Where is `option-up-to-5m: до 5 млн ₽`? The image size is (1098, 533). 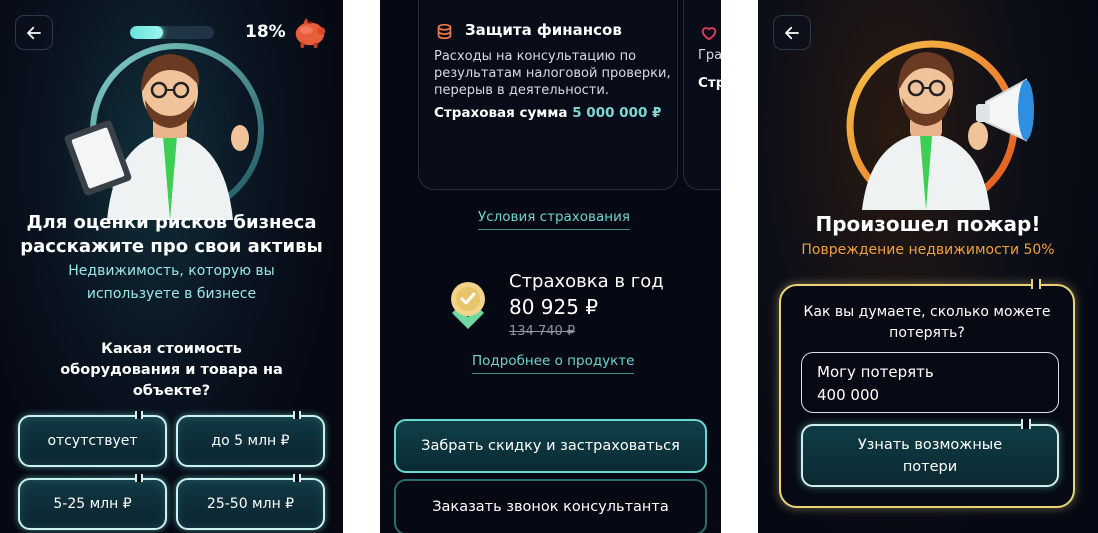 option-up-to-5m: до 5 млн ₽ is located at coordinates (250, 439).